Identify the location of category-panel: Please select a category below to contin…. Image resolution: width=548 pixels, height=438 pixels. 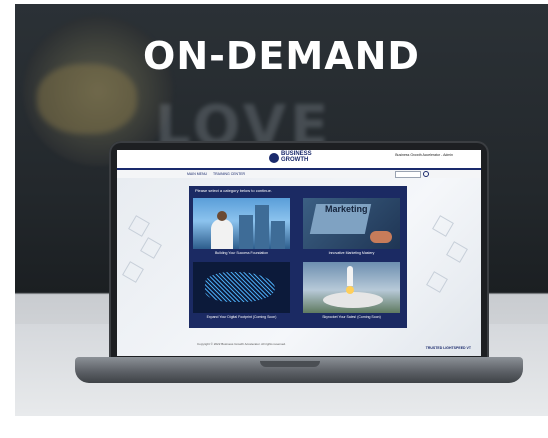
(298, 257).